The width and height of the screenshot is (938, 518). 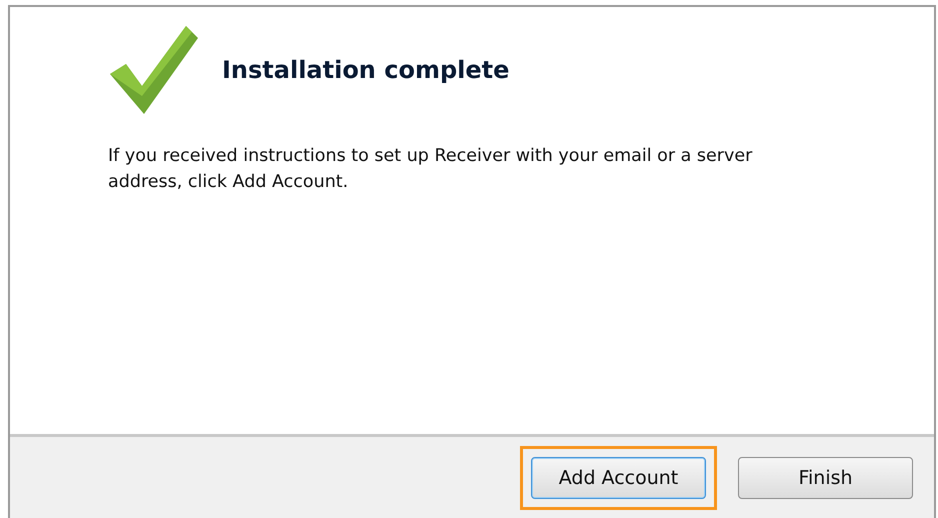 What do you see at coordinates (154, 70) in the screenshot?
I see `checkmark-icon` at bounding box center [154, 70].